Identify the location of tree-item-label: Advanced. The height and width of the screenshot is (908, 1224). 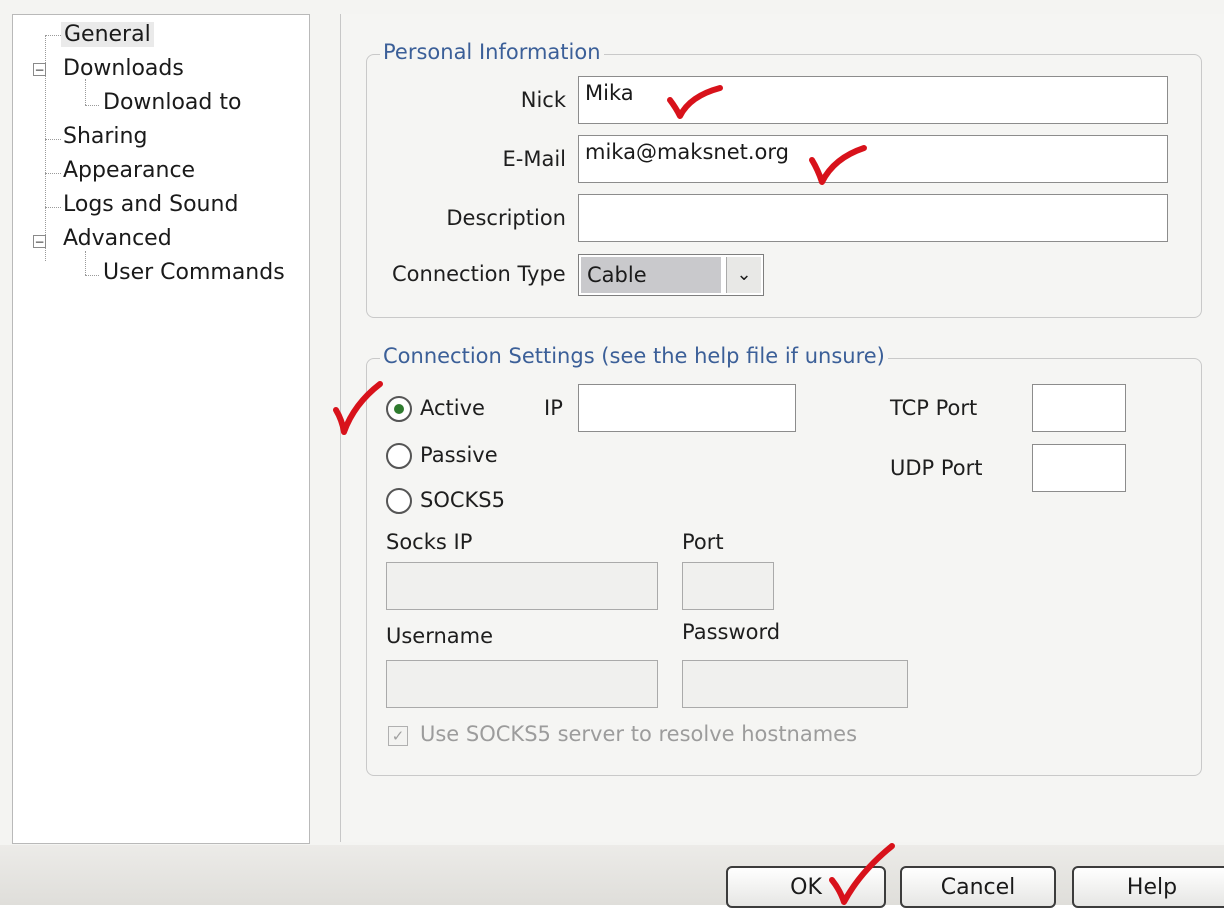
(117, 238).